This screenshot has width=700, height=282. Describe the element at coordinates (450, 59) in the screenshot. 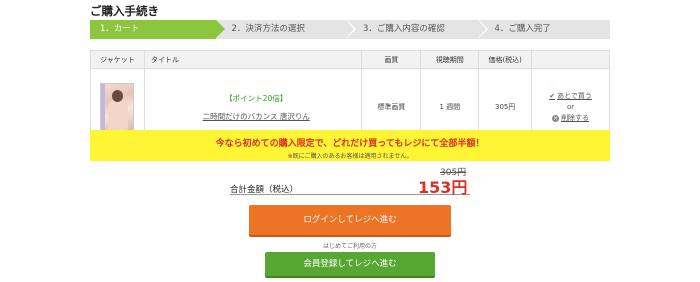

I see `header-period: 視聴期間` at that location.